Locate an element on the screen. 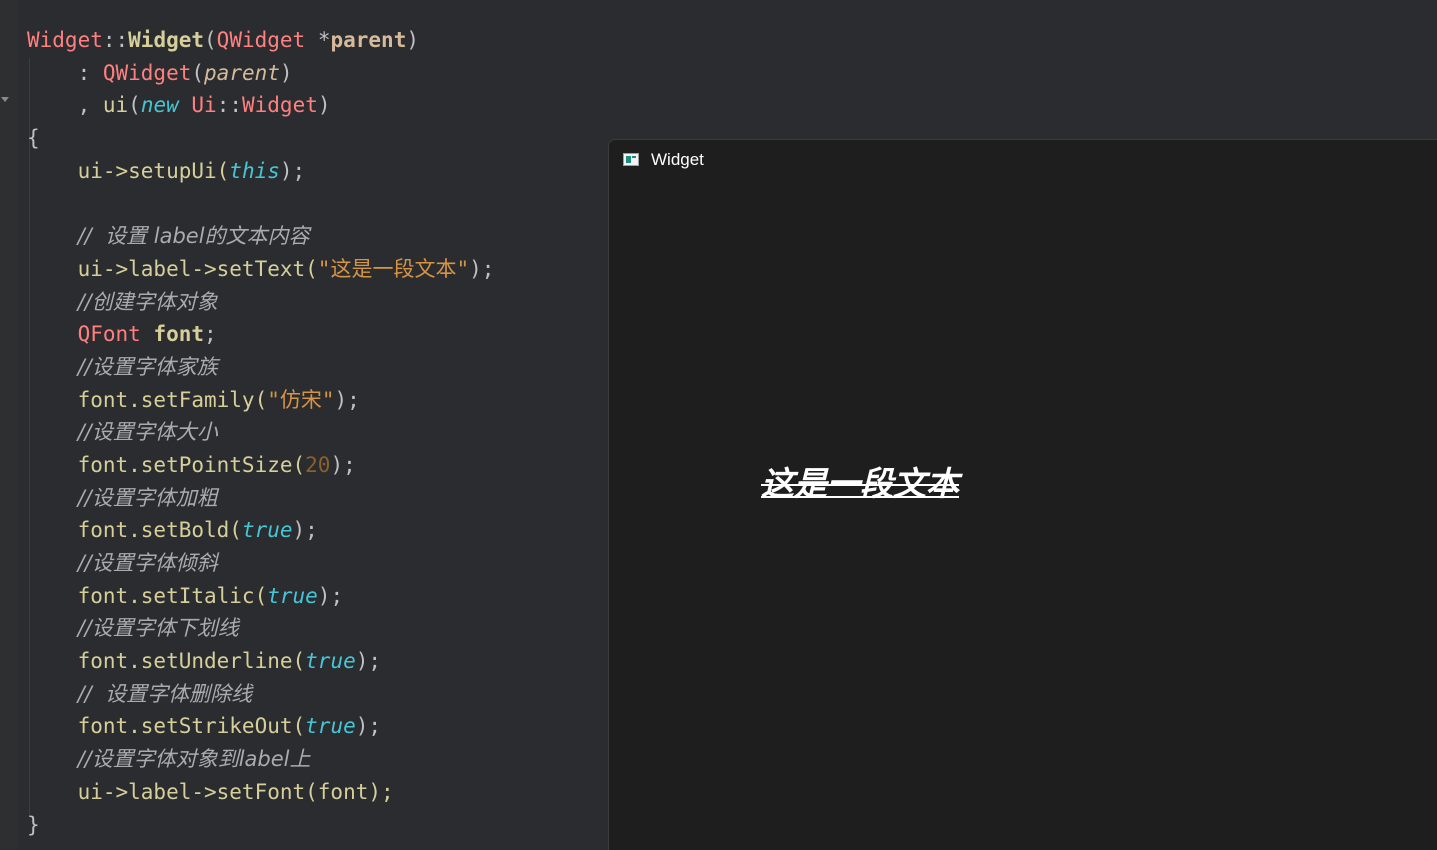  code-line: { is located at coordinates (327, 138).